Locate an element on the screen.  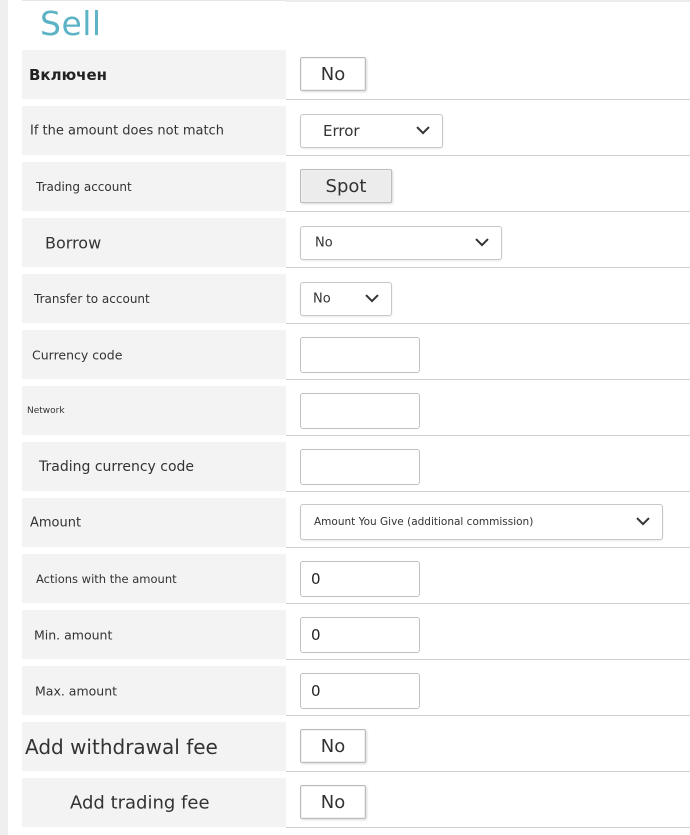
label-cell: Transfer to account is located at coordinates (154, 298).